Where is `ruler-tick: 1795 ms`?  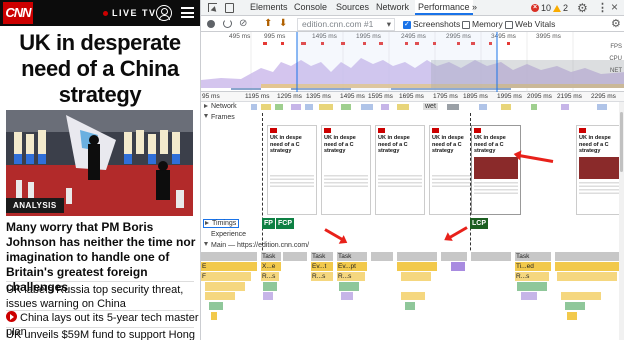
ruler-tick: 1795 ms is located at coordinates (445, 96).